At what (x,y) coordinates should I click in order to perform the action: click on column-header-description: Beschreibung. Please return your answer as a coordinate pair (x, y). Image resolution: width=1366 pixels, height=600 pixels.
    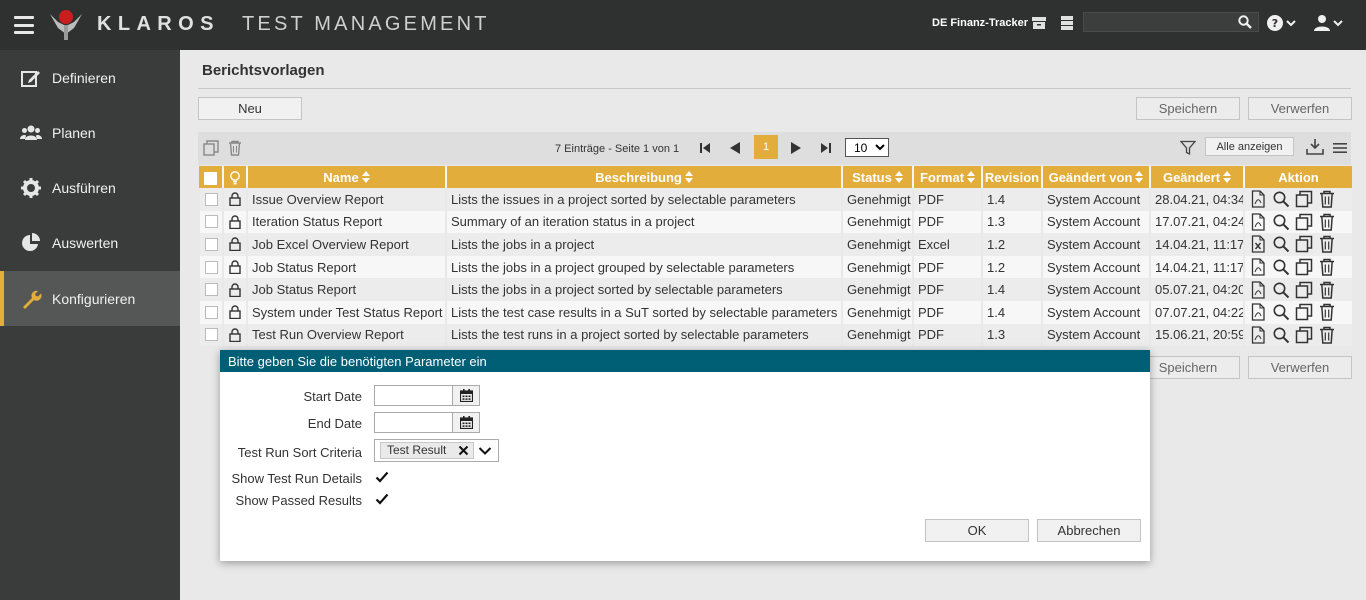
    Looking at the image, I should click on (643, 177).